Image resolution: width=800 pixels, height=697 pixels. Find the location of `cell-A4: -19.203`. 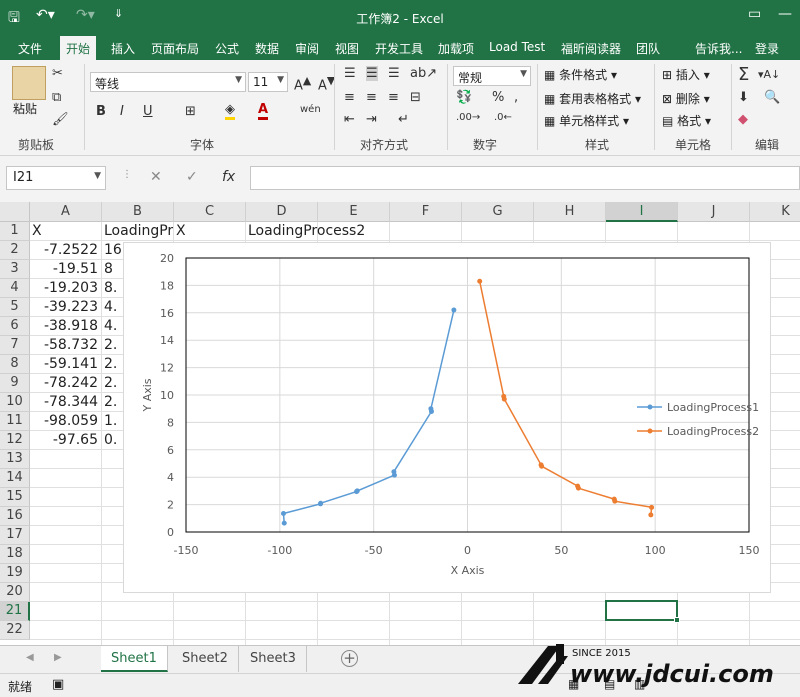

cell-A4: -19.203 is located at coordinates (66, 288).